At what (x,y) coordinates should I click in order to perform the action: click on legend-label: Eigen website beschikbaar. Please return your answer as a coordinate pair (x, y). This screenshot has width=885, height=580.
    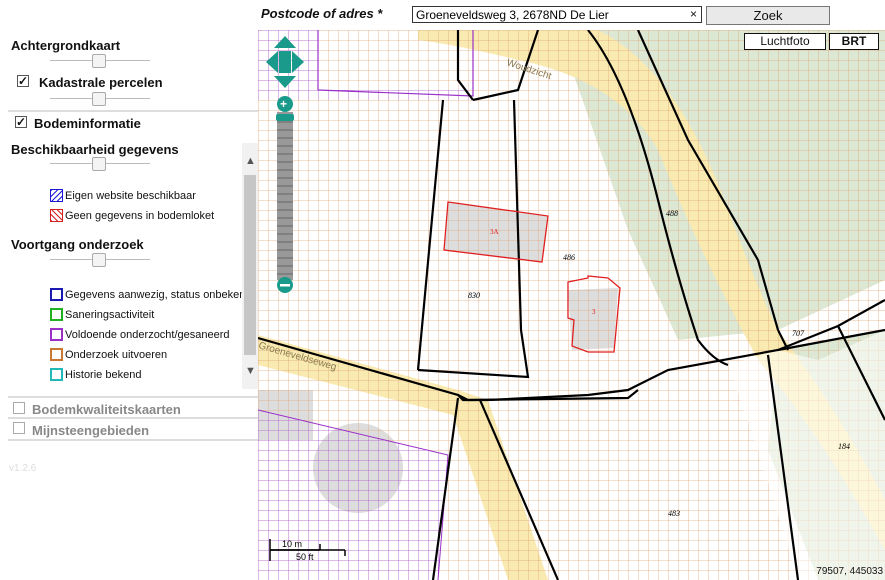
    Looking at the image, I should click on (130, 195).